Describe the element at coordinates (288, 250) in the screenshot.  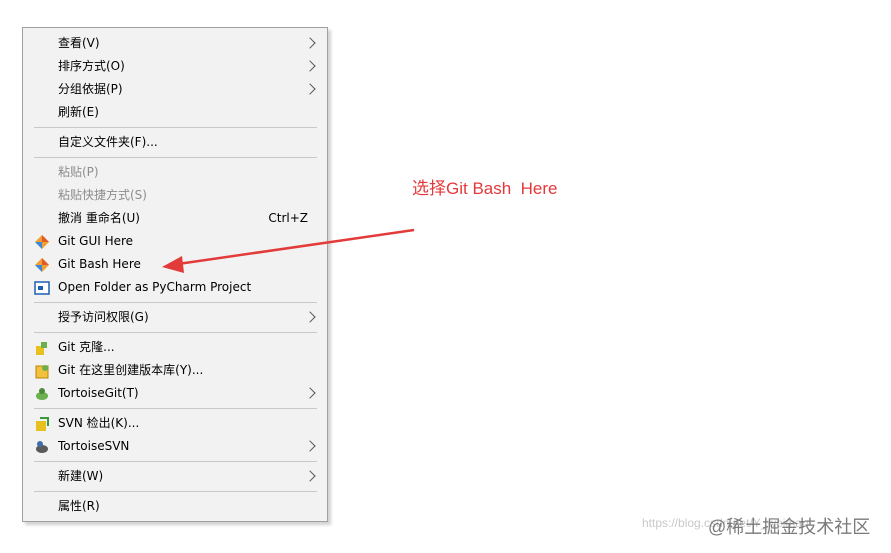
I see `annotation-arrow` at that location.